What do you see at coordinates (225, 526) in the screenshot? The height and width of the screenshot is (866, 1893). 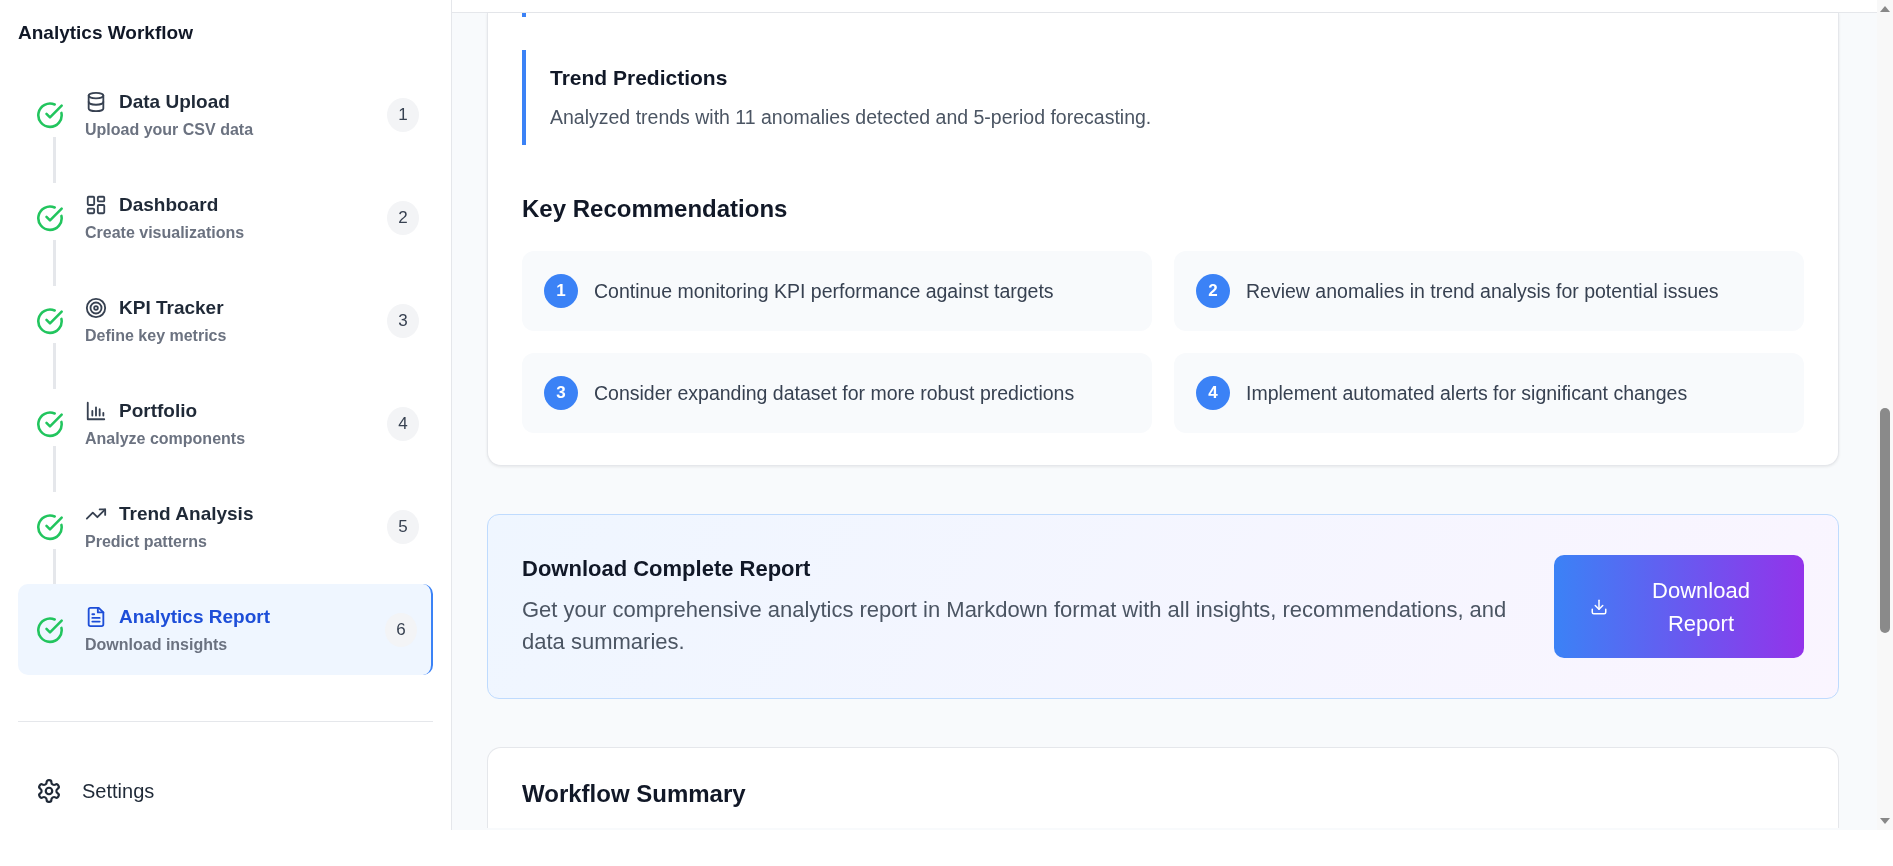 I see `workflow-step: Trend Analysis Predict patterns 5` at bounding box center [225, 526].